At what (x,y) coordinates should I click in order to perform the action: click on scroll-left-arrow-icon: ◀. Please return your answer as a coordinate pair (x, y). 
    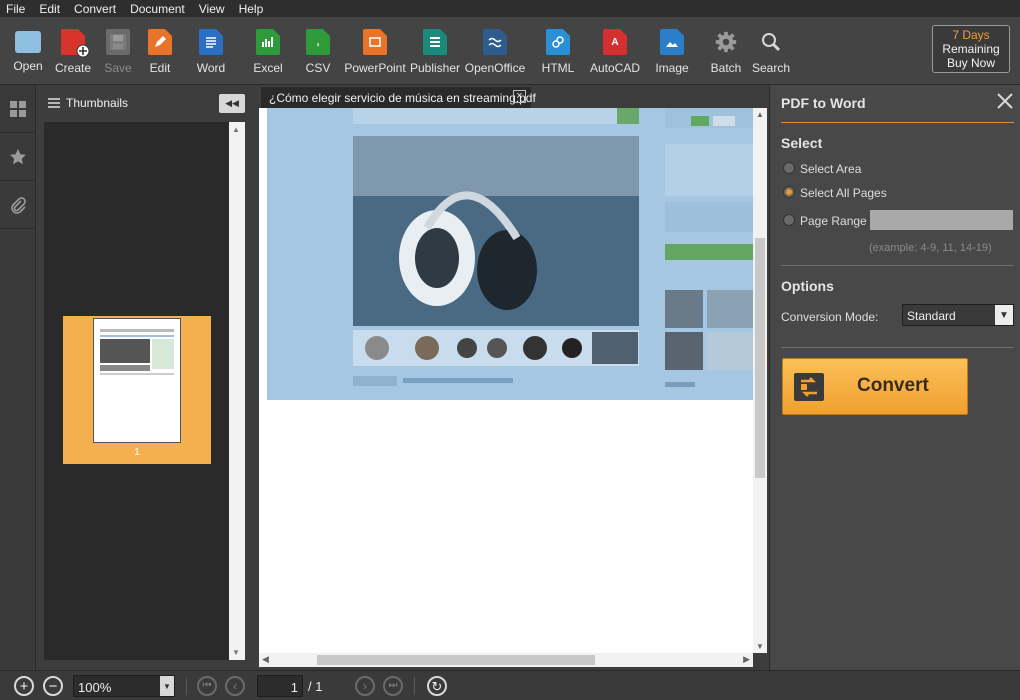
    Looking at the image, I should click on (265, 659).